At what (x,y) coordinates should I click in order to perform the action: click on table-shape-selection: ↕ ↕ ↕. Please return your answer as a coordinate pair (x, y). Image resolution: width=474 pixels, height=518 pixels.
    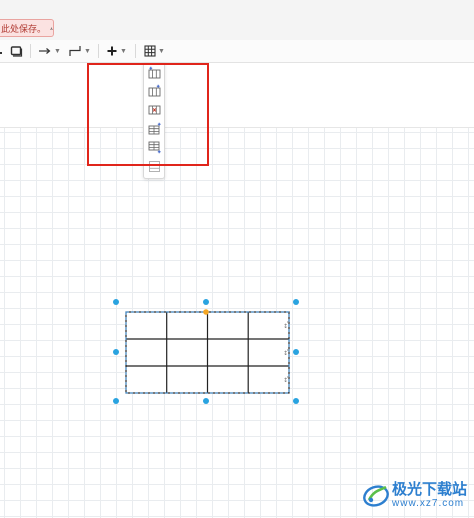
    Looking at the image, I should click on (208, 352).